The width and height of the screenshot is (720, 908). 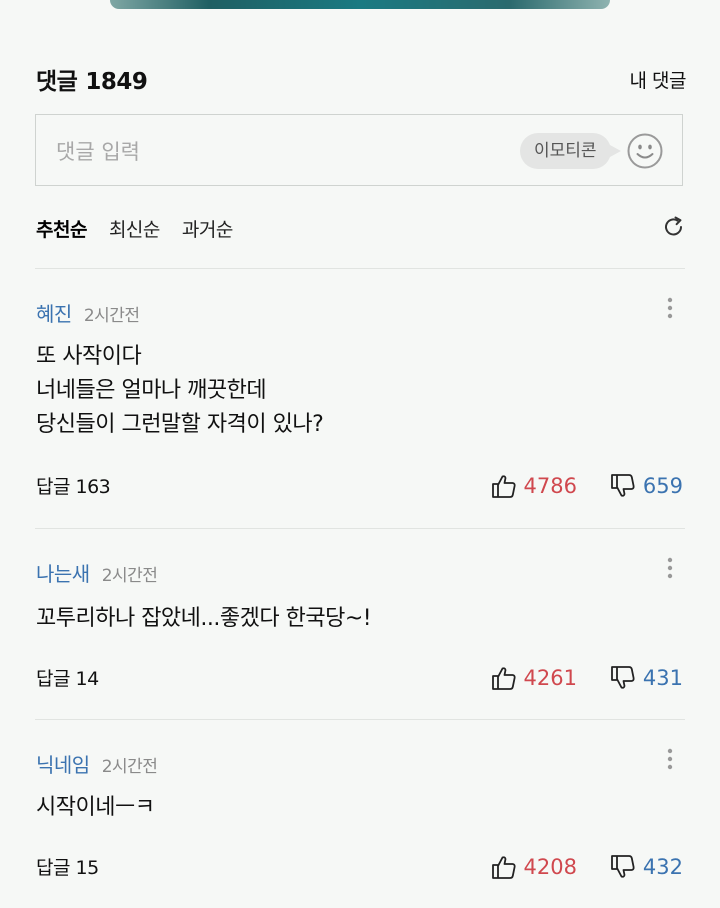 I want to click on dislike-button: 432, so click(x=646, y=867).